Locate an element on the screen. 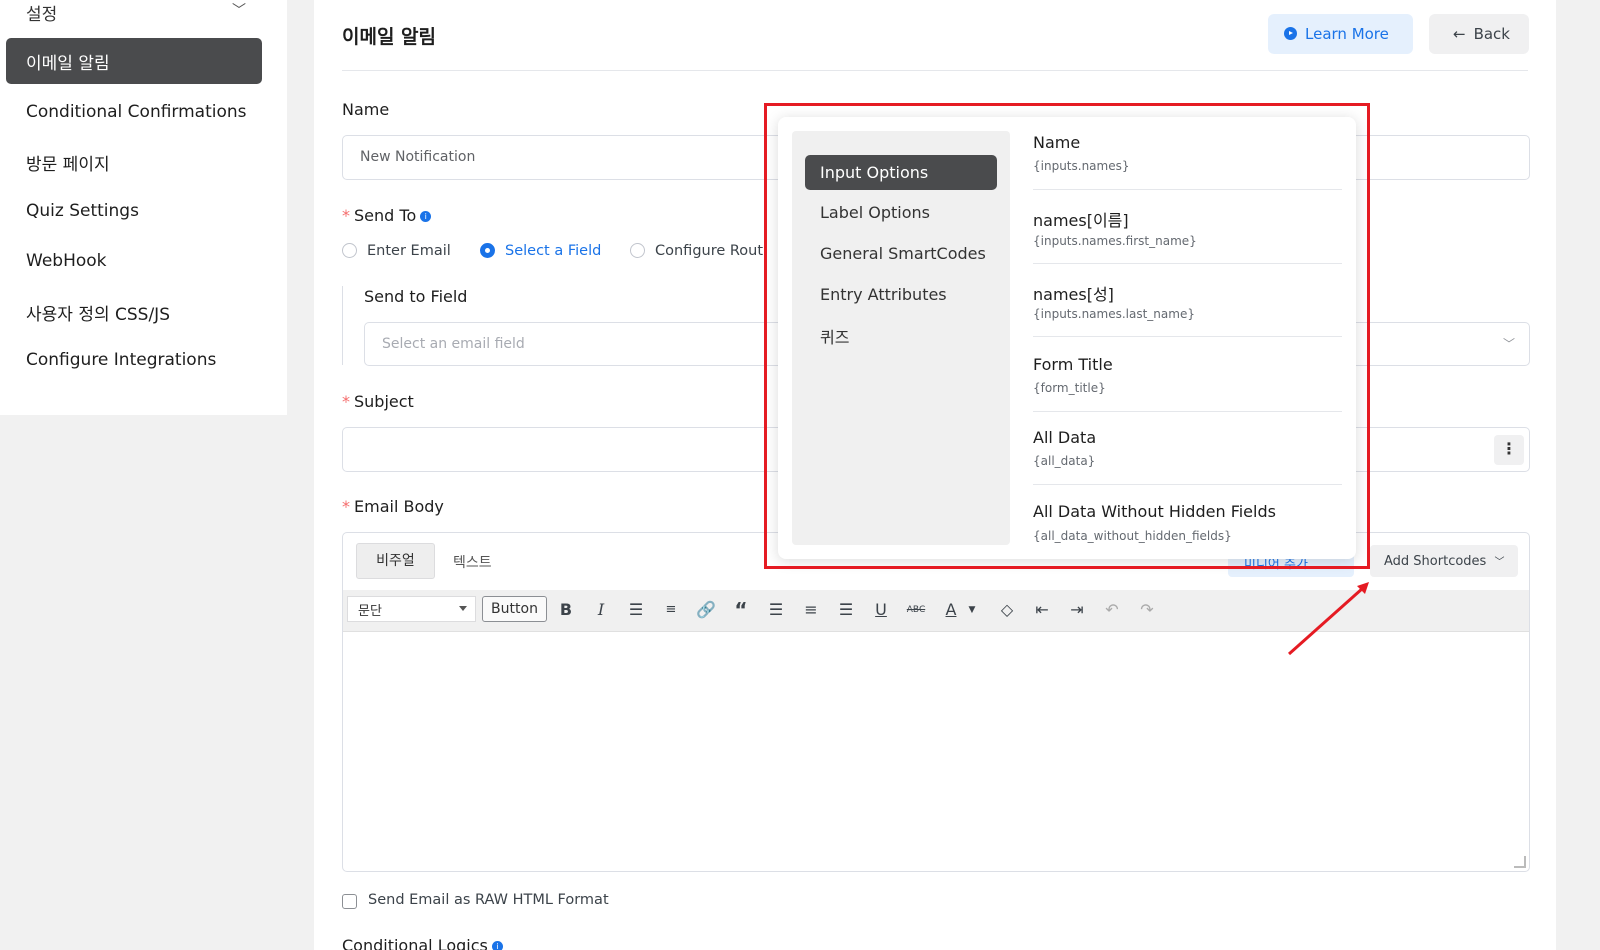  caret-down-icon is located at coordinates (463, 608).